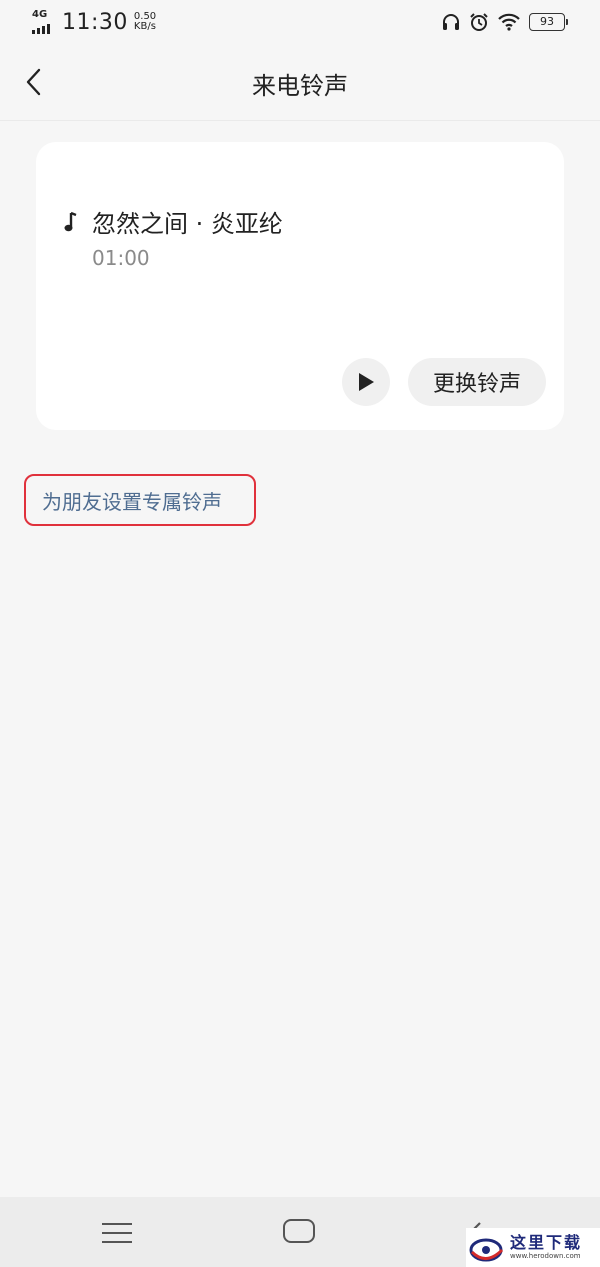  I want to click on play-icon, so click(366, 382).